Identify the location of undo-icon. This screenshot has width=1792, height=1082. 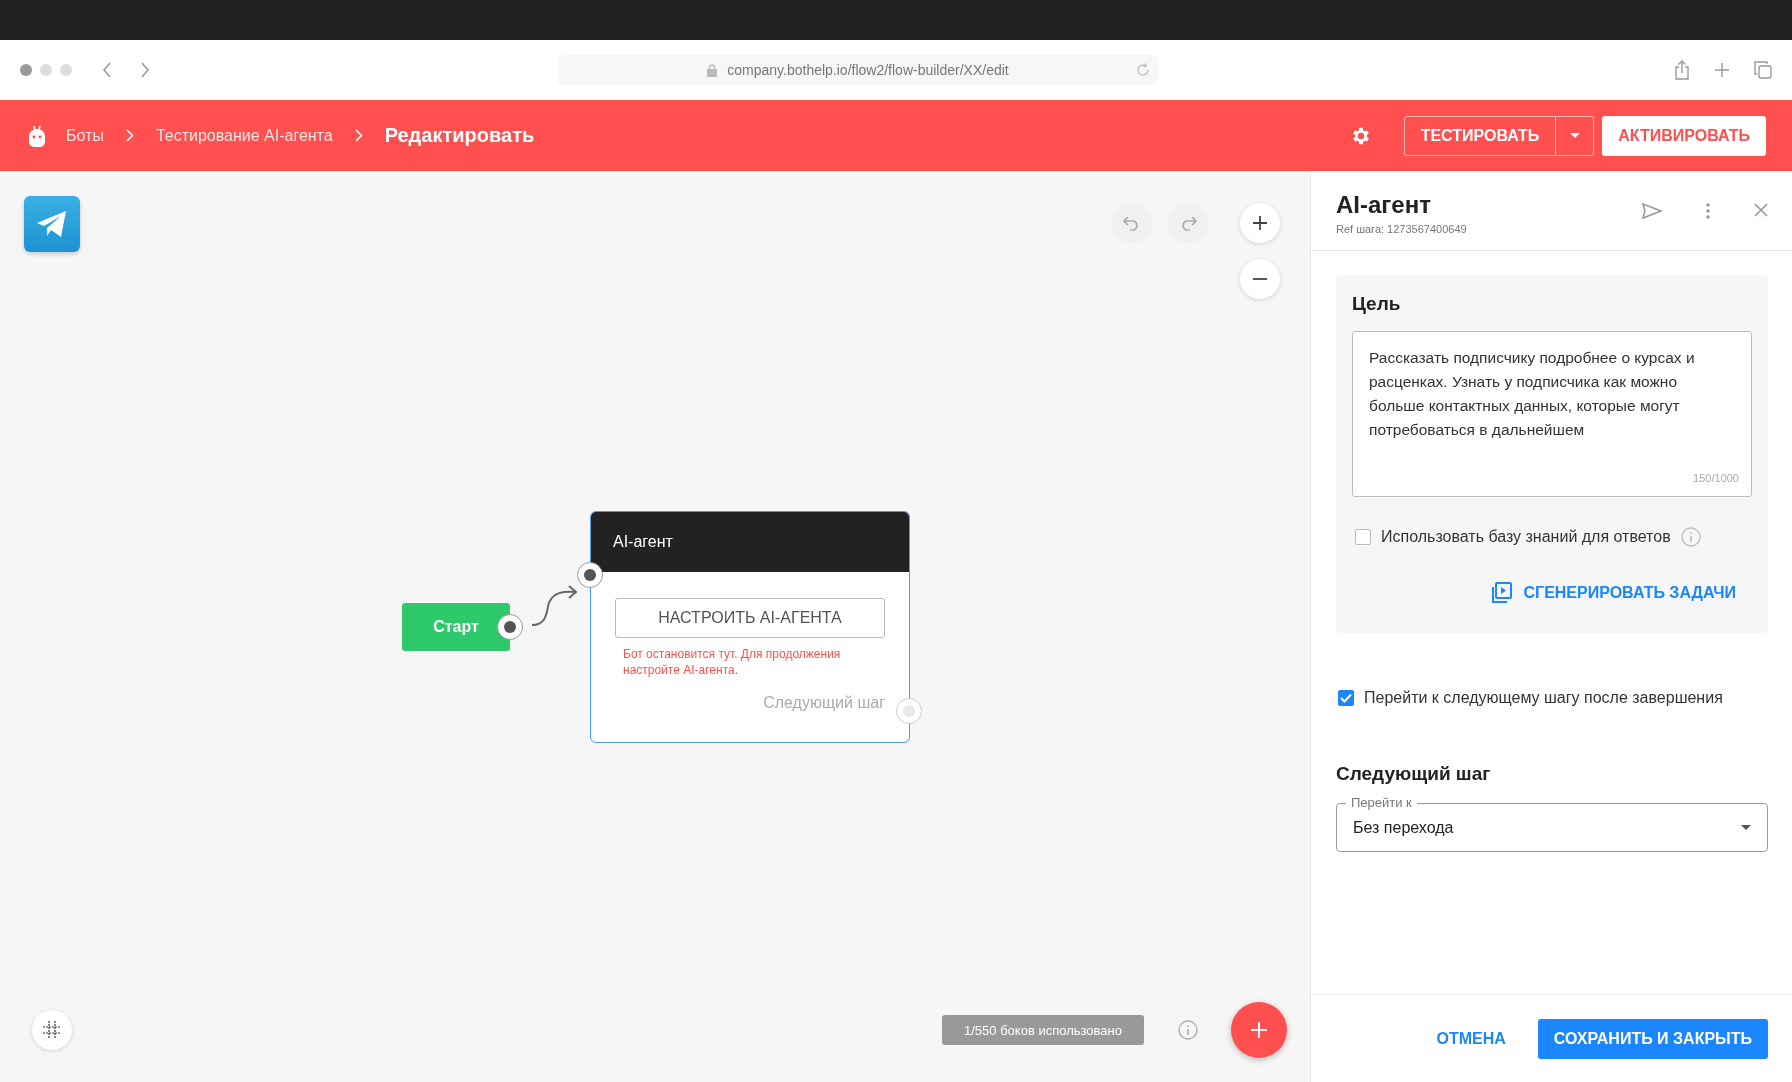
(1132, 223).